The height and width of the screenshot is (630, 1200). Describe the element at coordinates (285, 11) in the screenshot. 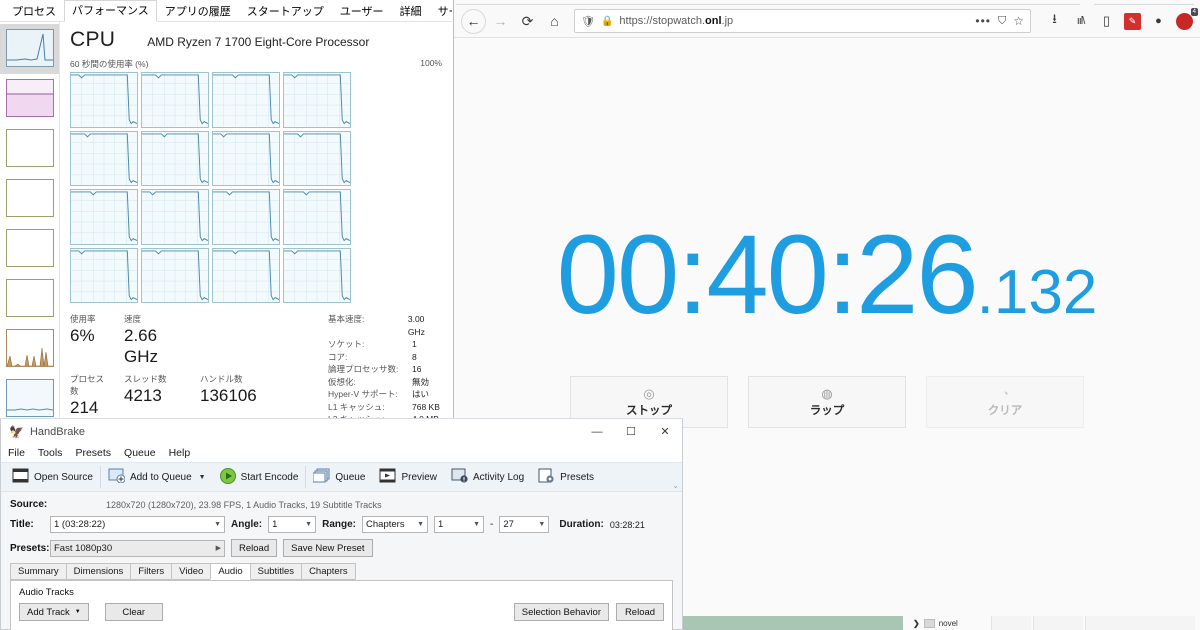

I see `task-manager-tab-3: スタートアップ` at that location.